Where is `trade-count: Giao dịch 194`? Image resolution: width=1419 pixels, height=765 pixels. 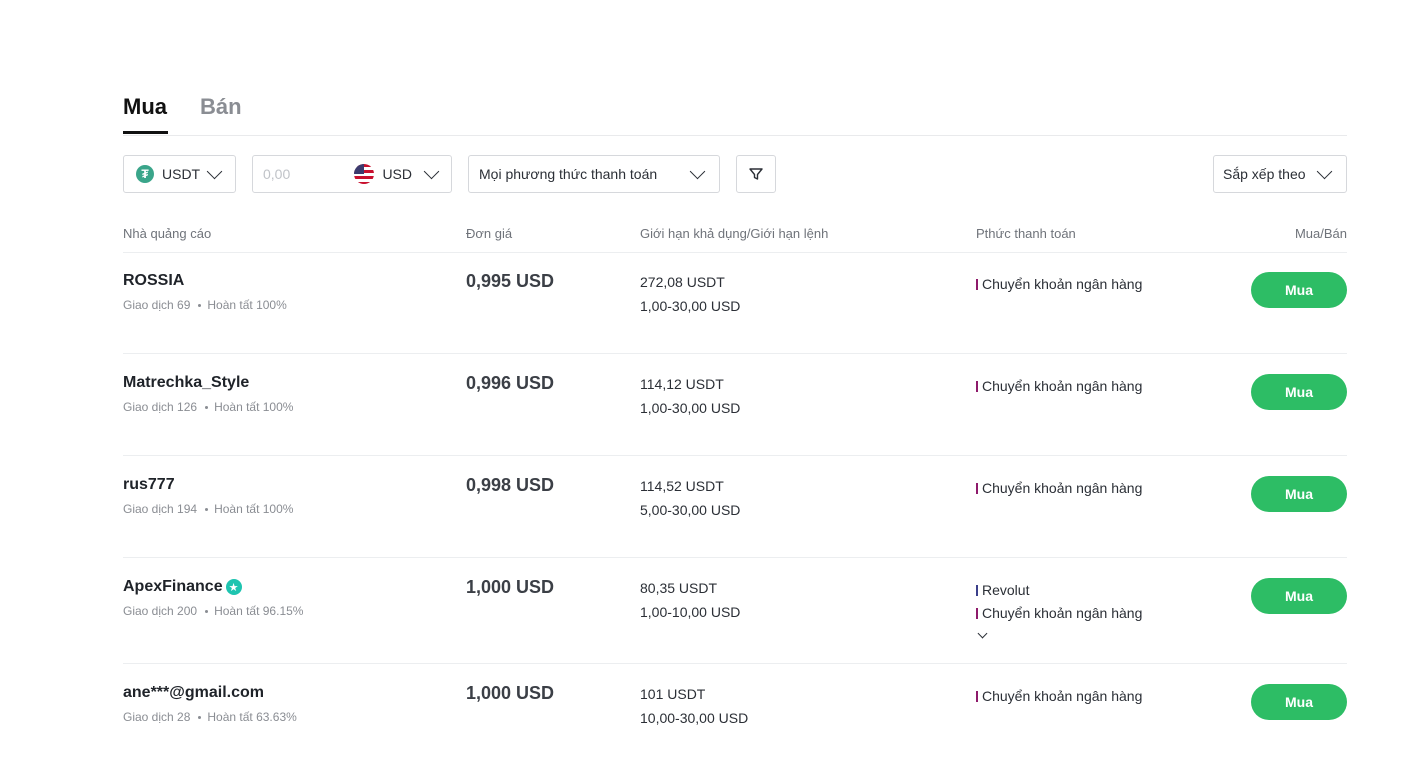
trade-count: Giao dịch 194 is located at coordinates (160, 509).